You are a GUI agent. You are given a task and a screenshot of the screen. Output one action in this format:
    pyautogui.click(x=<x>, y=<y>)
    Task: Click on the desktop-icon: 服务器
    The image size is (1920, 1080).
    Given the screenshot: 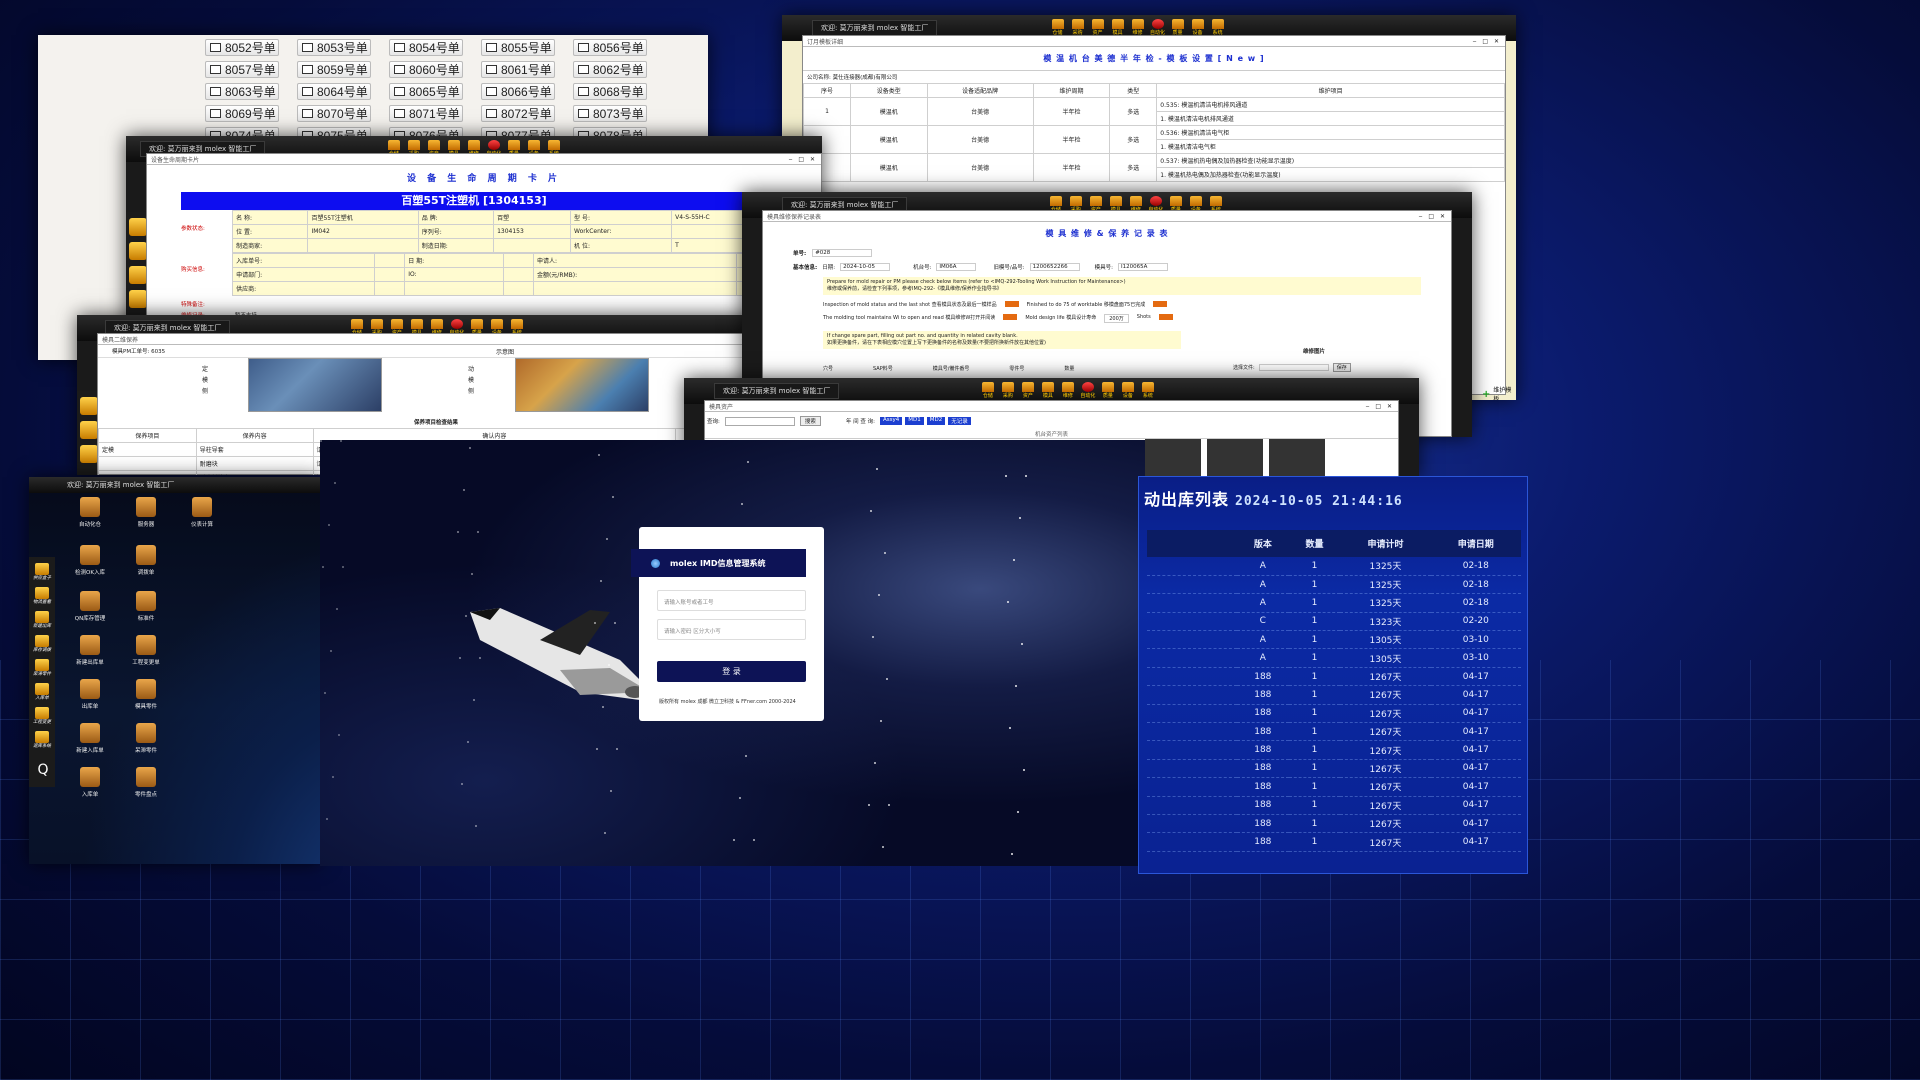 What is the action you would take?
    pyautogui.click(x=146, y=512)
    